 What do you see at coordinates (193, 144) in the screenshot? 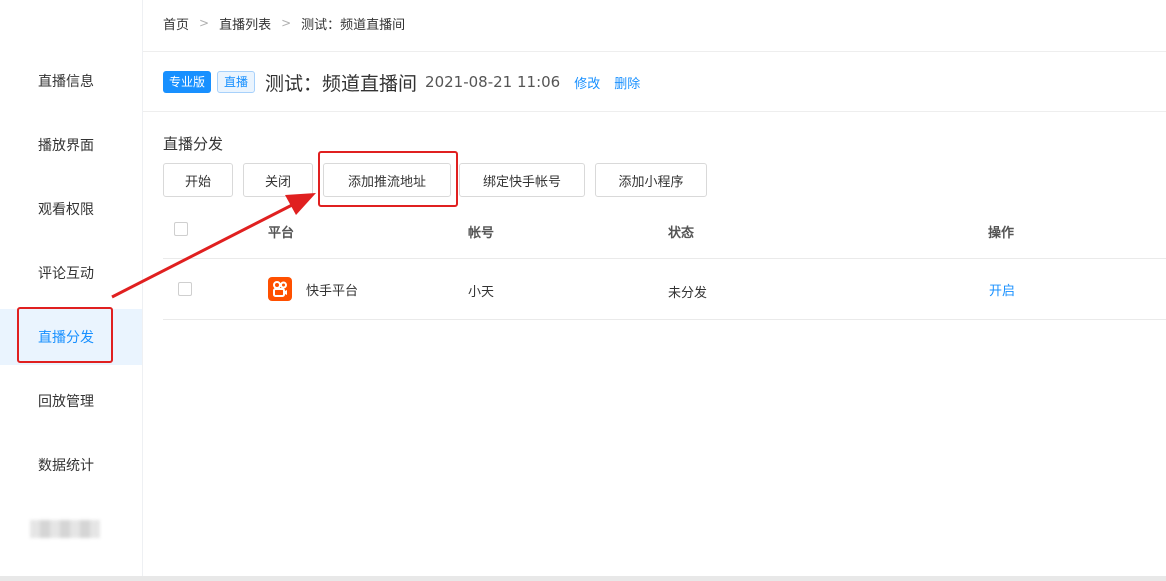
I see `section-title: 直播分发` at bounding box center [193, 144].